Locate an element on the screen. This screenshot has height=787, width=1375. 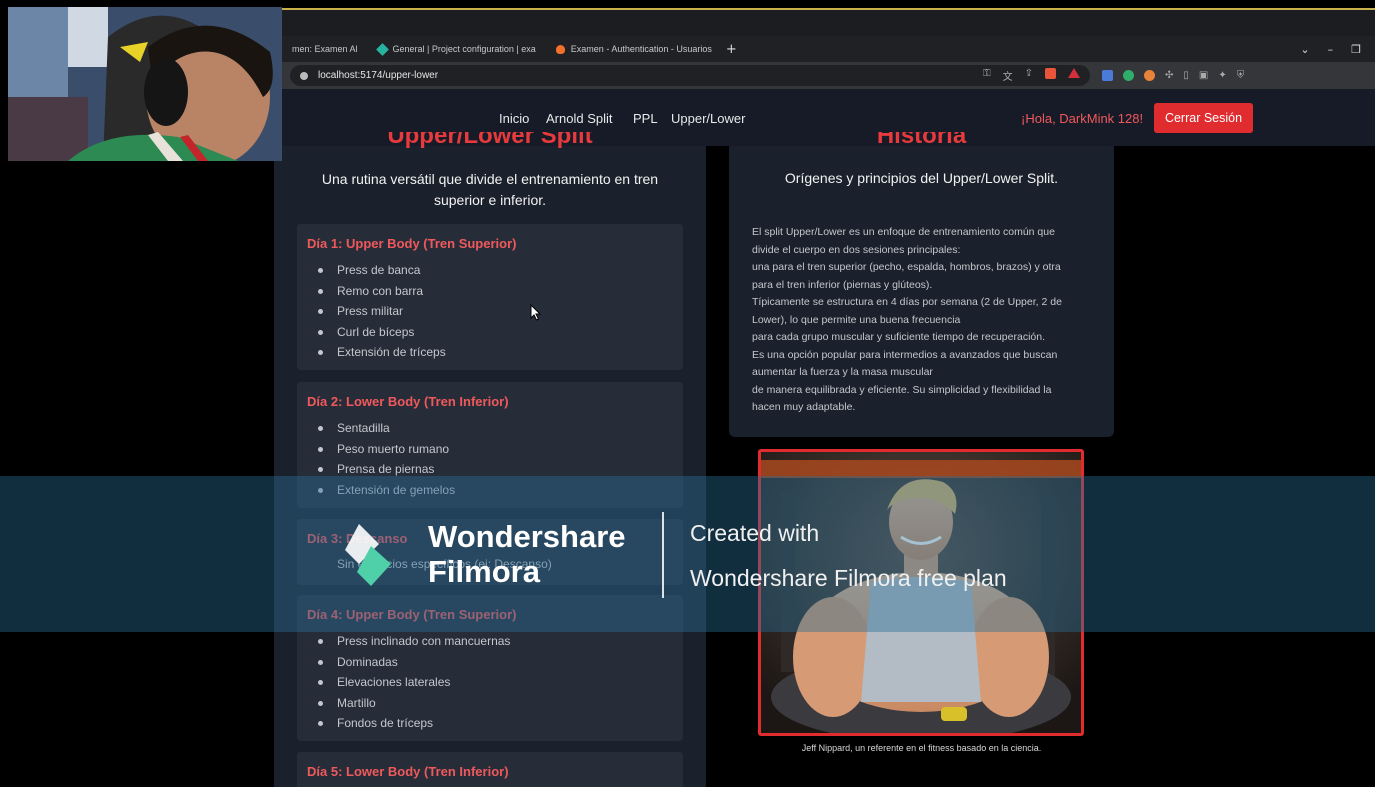
list-item: Elevaciones laterales is located at coordinates (413, 682).